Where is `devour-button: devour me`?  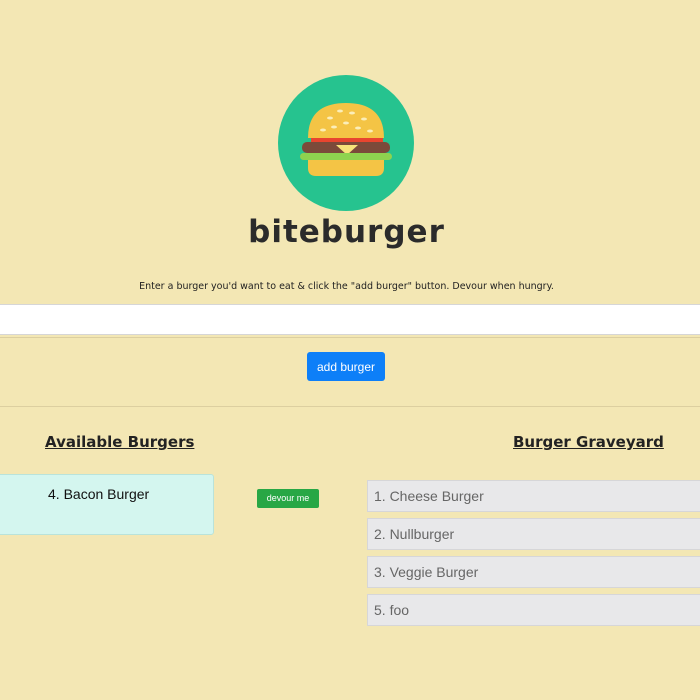
devour-button: devour me is located at coordinates (288, 498).